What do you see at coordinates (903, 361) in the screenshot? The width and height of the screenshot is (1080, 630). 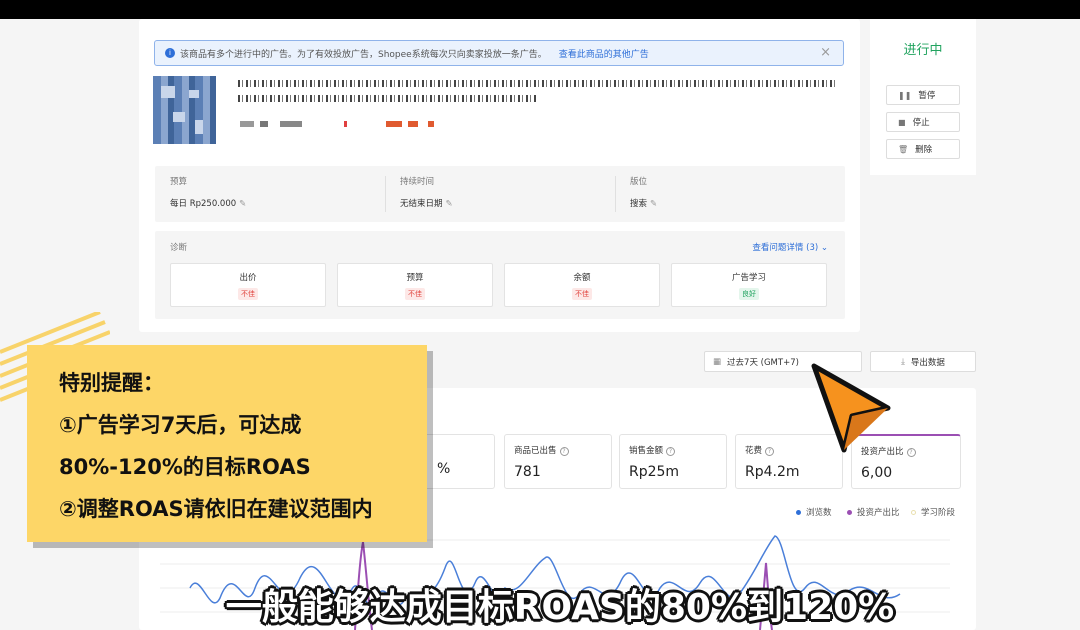 I see `download-icon: ⤓` at bounding box center [903, 361].